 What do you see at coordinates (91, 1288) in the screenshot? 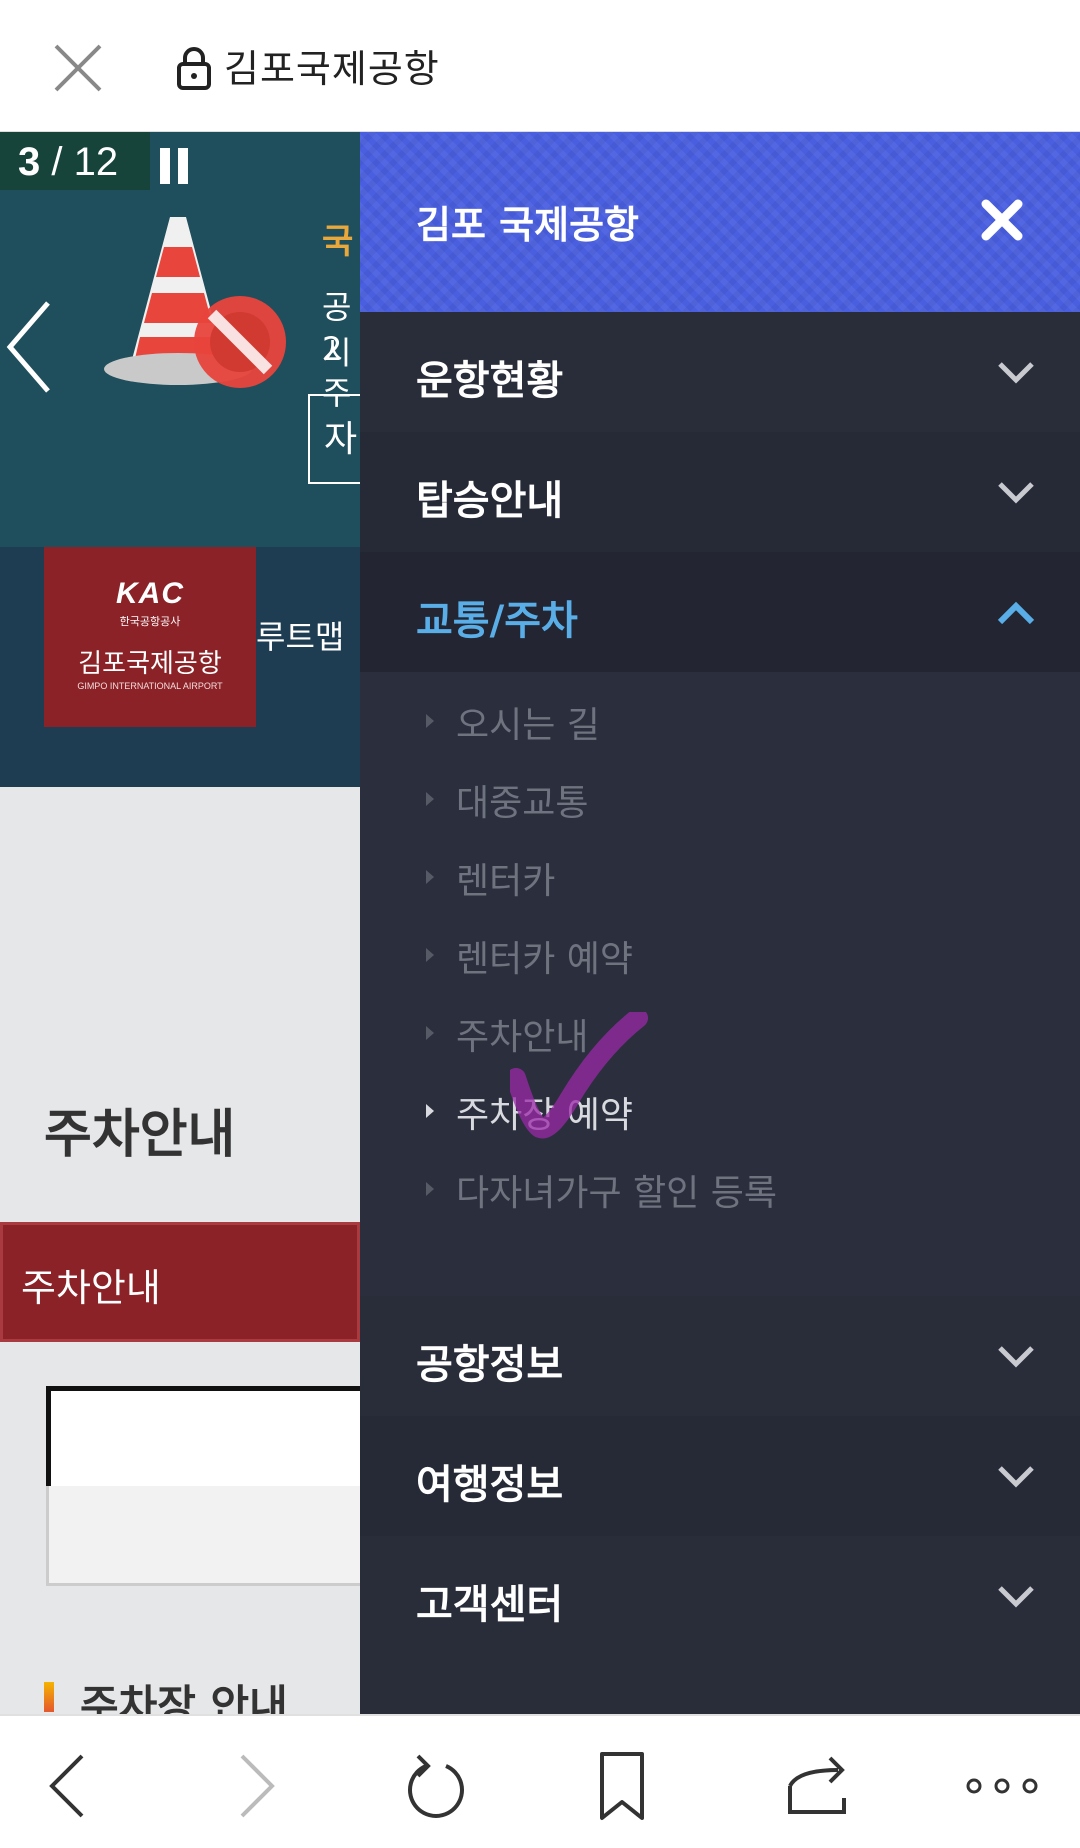
I see `tab-label: 주차안내` at bounding box center [91, 1288].